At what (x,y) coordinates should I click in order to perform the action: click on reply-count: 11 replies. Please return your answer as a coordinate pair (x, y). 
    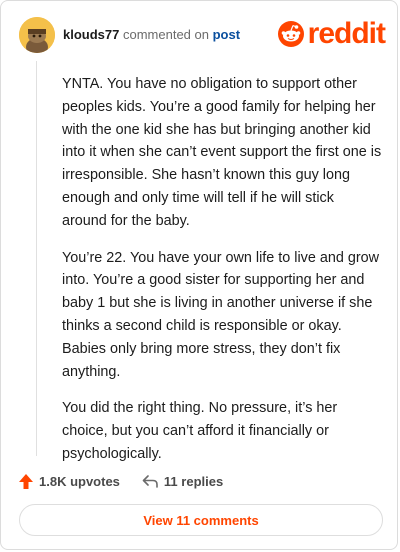
    Looking at the image, I should click on (193, 481).